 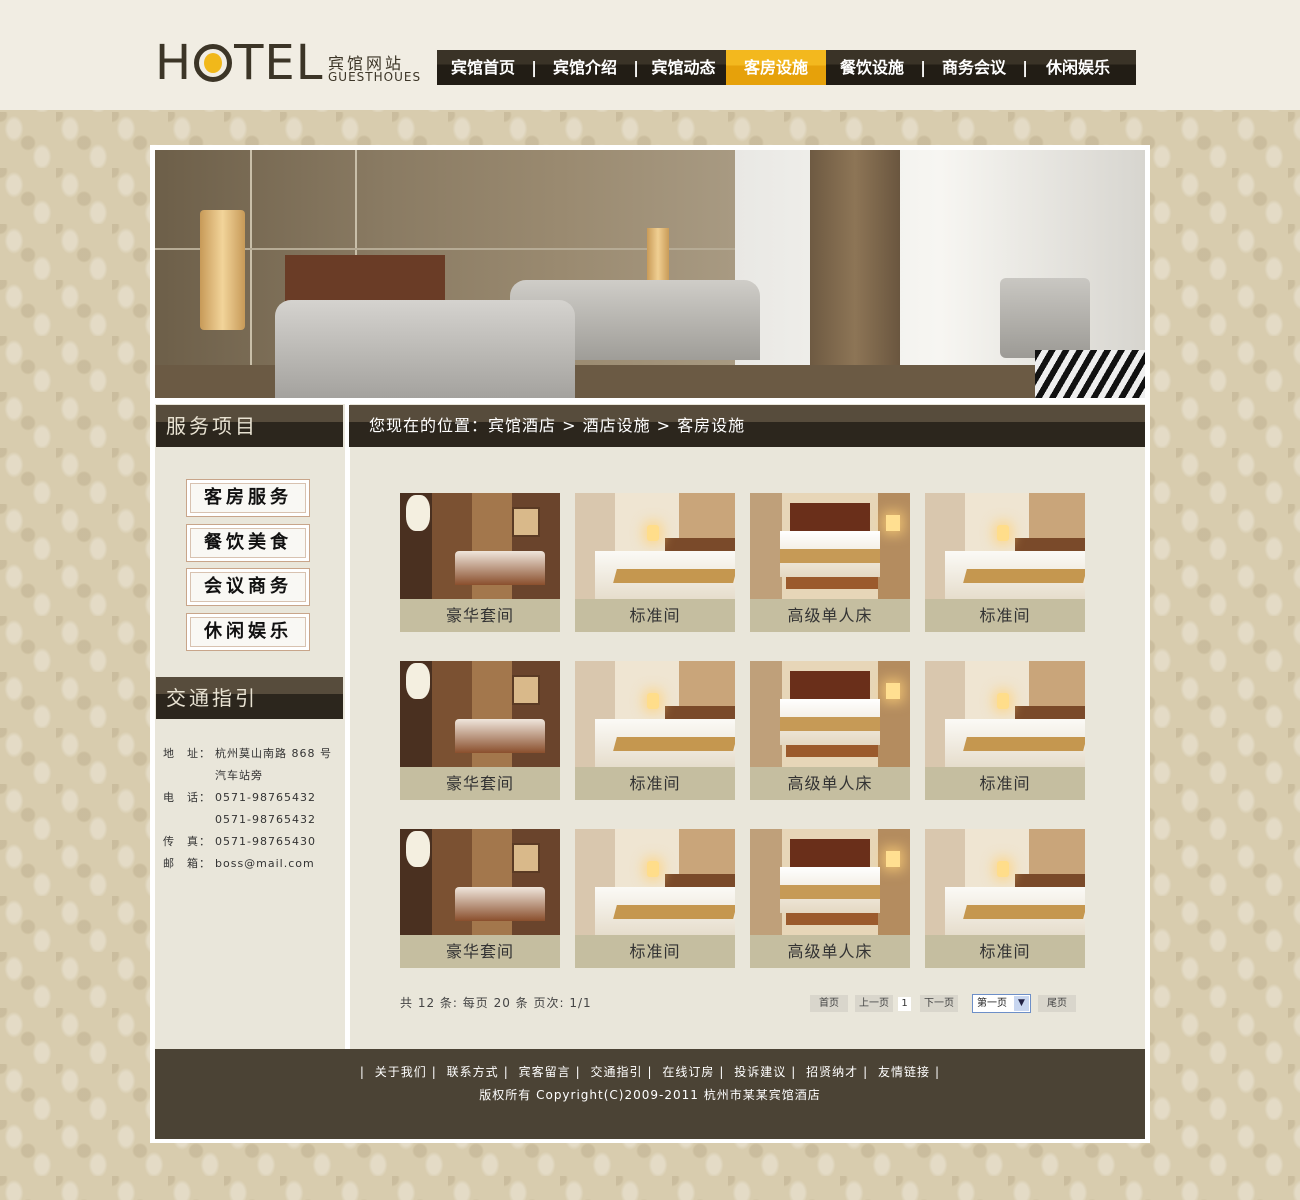 I want to click on address-value-line2: 汽车站旁, so click(x=239, y=775).